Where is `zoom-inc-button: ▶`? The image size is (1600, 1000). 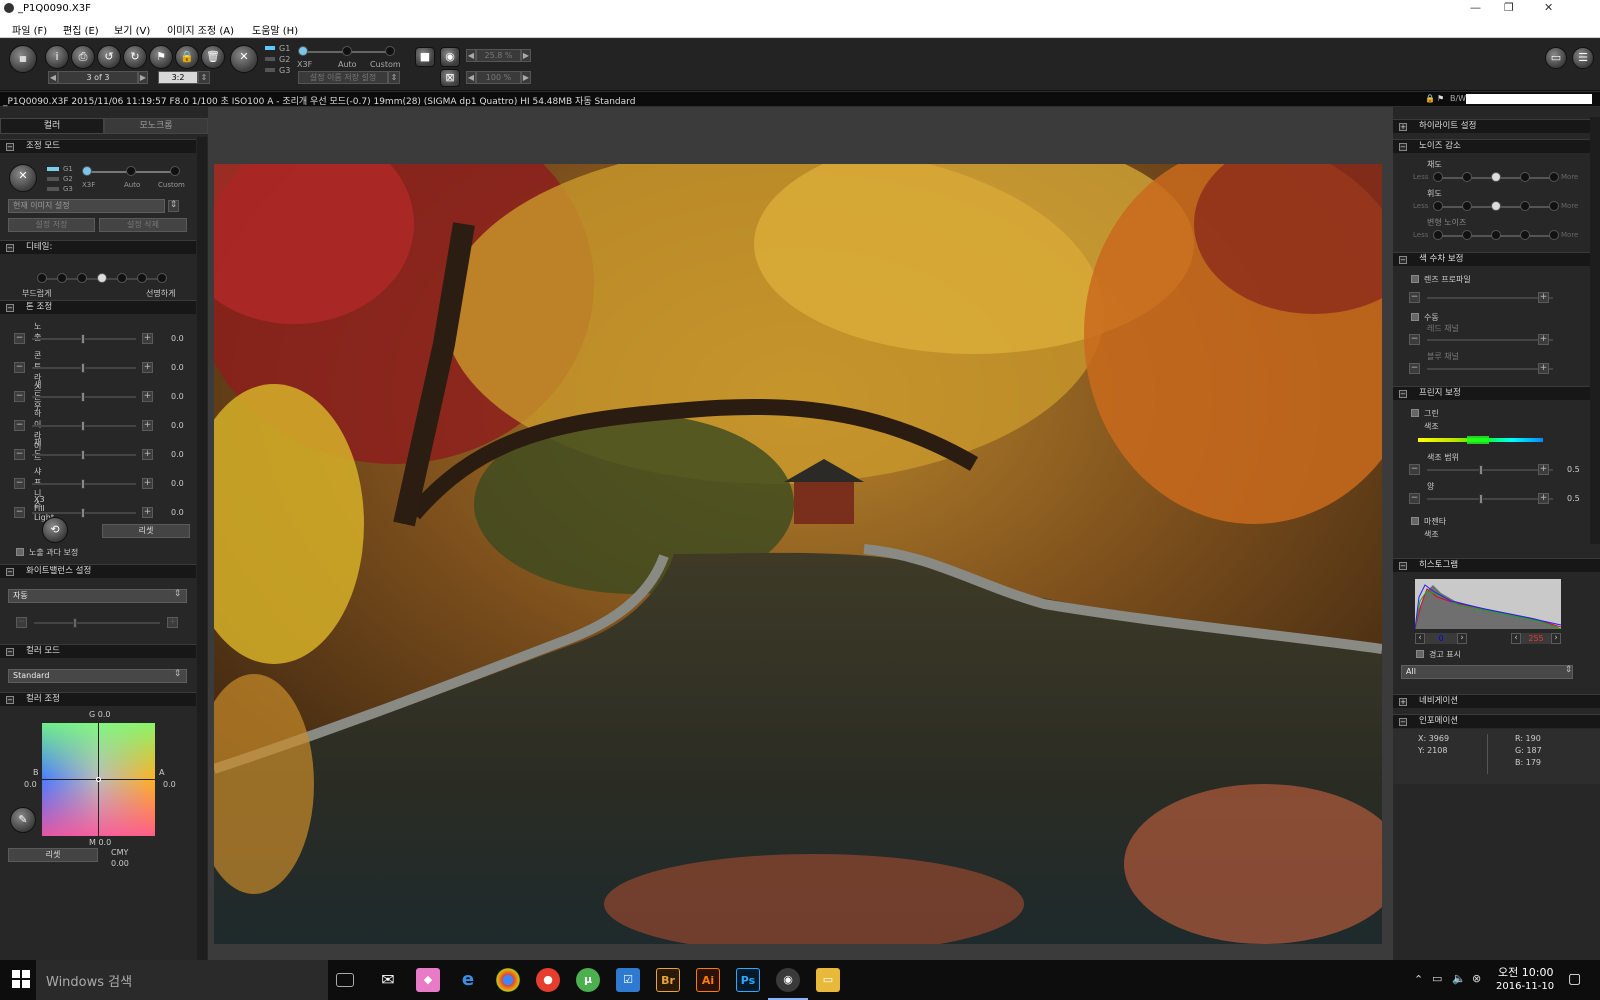
zoom-inc-button: ▶ is located at coordinates (526, 55).